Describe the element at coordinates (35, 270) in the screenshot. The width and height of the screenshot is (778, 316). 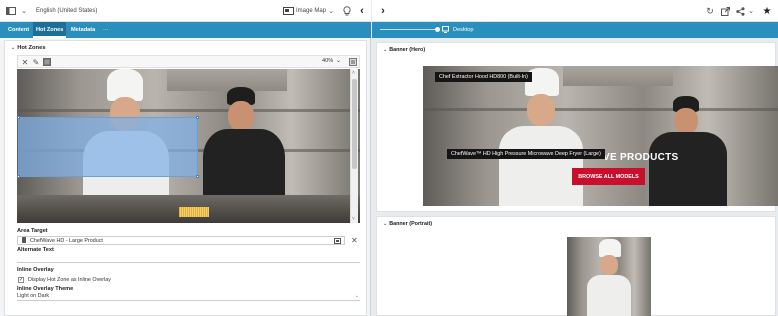
I see `inline-overlay-label: Inline Overlay` at that location.